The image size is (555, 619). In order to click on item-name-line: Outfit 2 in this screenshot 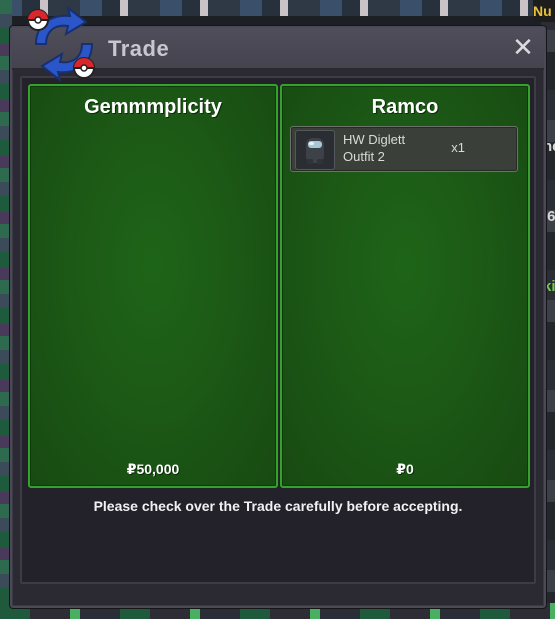, I will do `click(364, 156)`.